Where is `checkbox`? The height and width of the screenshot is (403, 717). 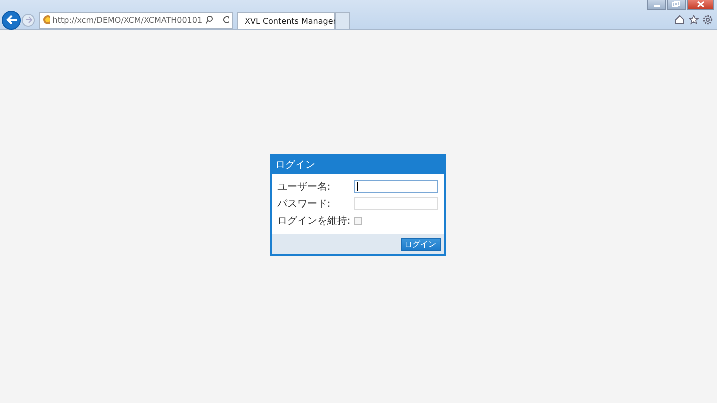 checkbox is located at coordinates (358, 220).